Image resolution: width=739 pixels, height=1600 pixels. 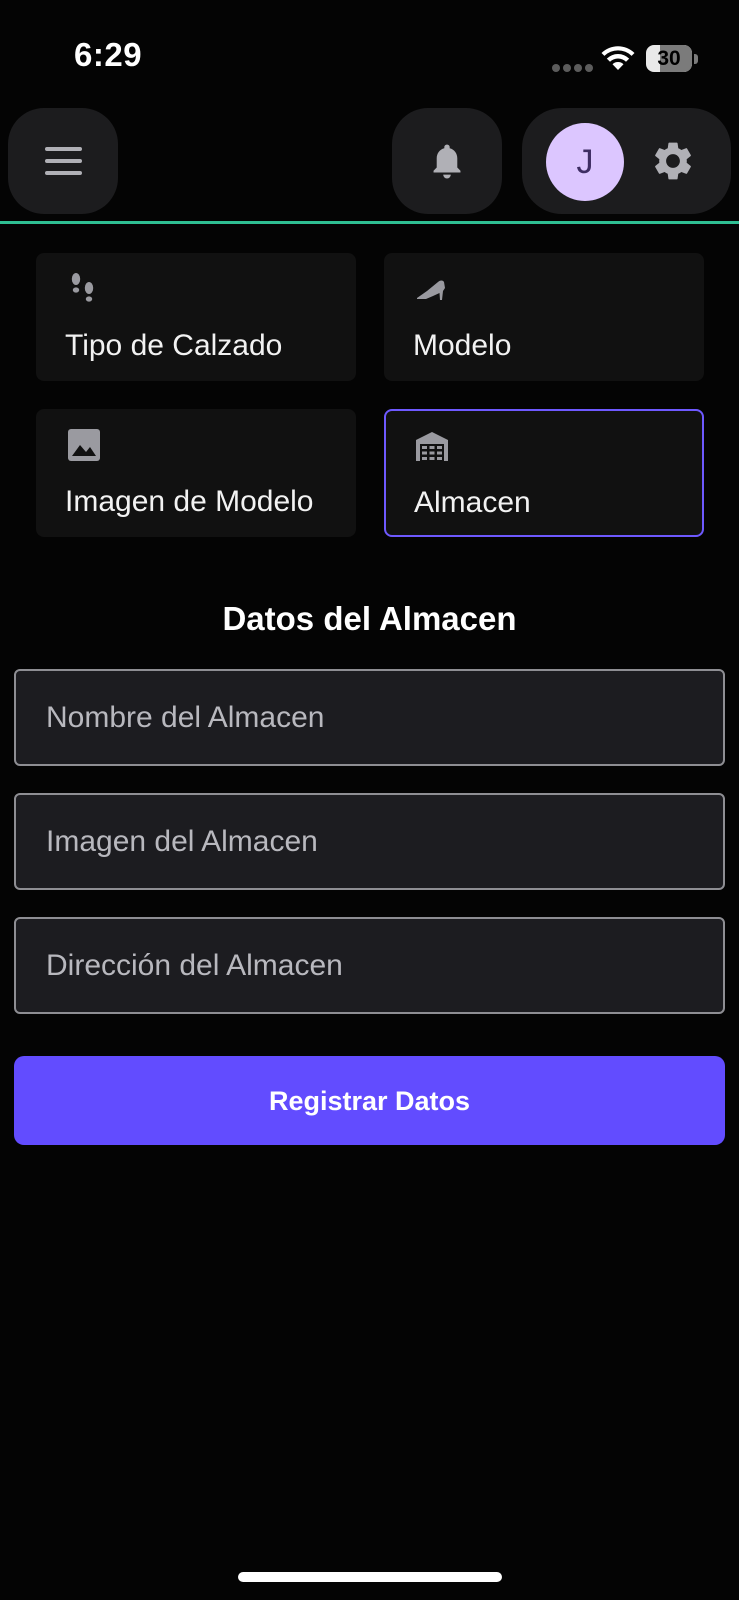 I want to click on menu-icon, so click(x=63, y=161).